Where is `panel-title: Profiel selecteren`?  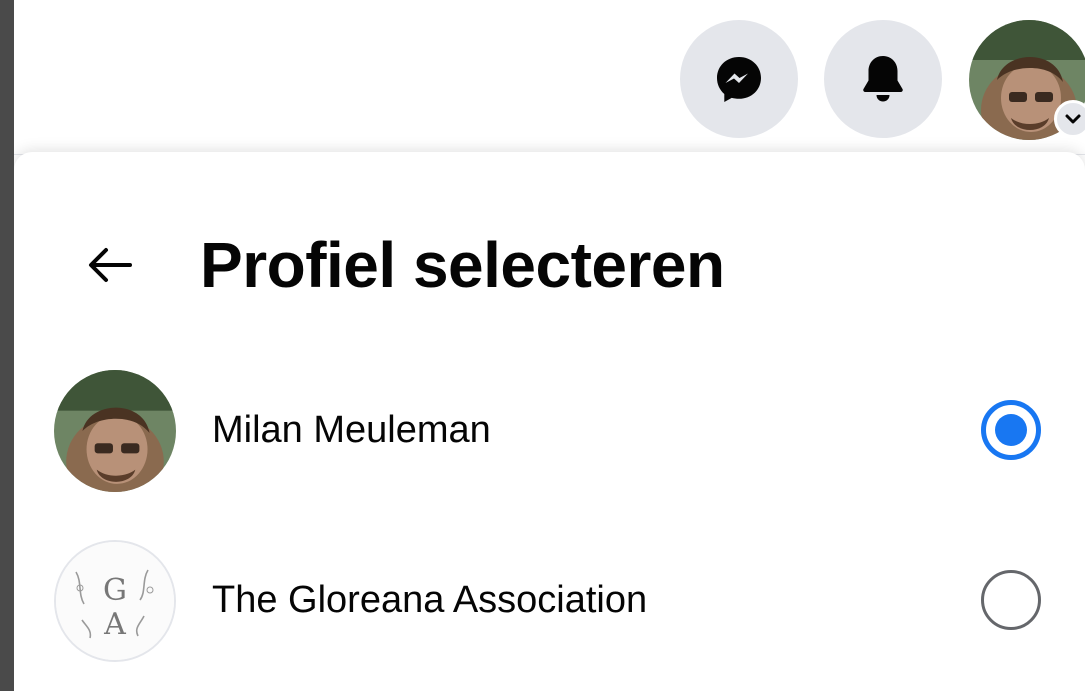 panel-title: Profiel selecteren is located at coordinates (462, 265).